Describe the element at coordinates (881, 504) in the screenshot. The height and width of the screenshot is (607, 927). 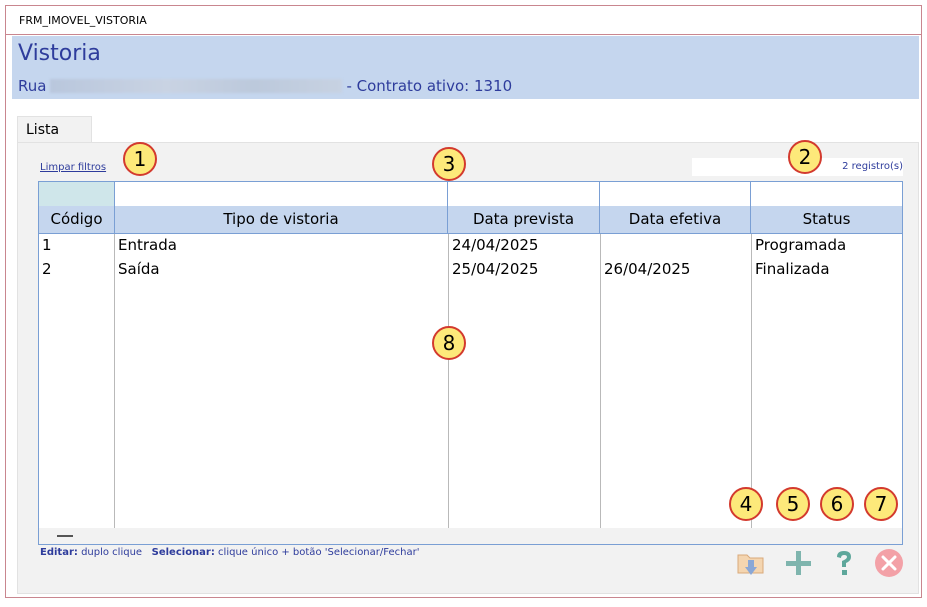
I see `annotation-marker: 7` at that location.